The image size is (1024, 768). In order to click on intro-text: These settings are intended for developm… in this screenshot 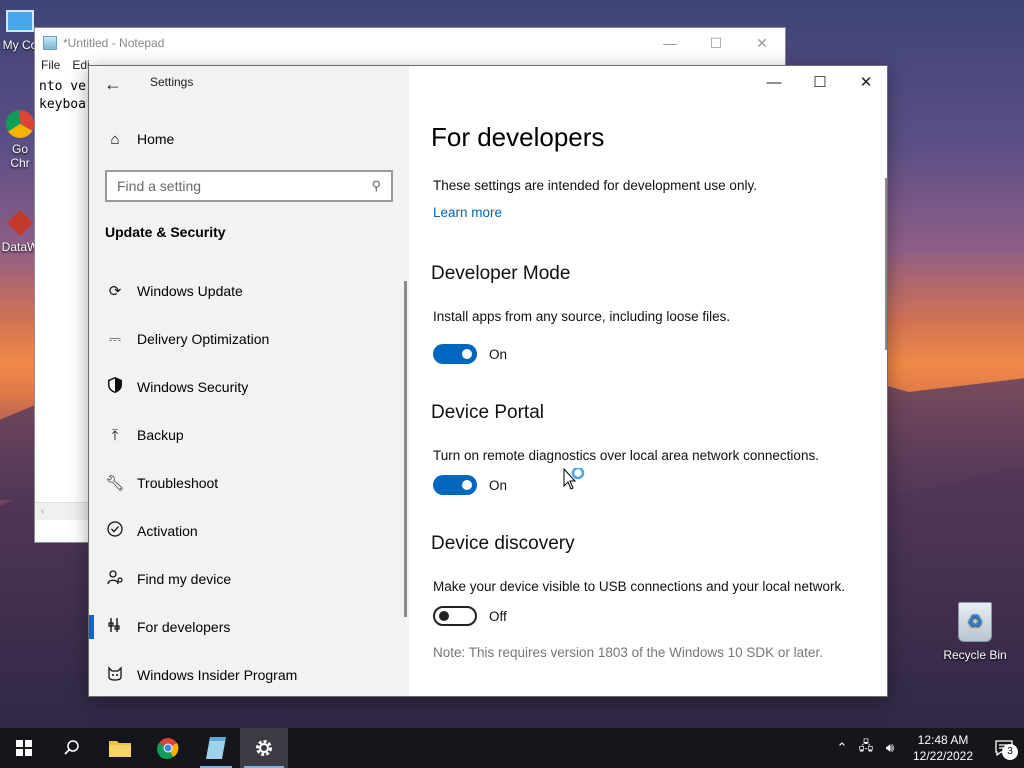, I will do `click(595, 185)`.